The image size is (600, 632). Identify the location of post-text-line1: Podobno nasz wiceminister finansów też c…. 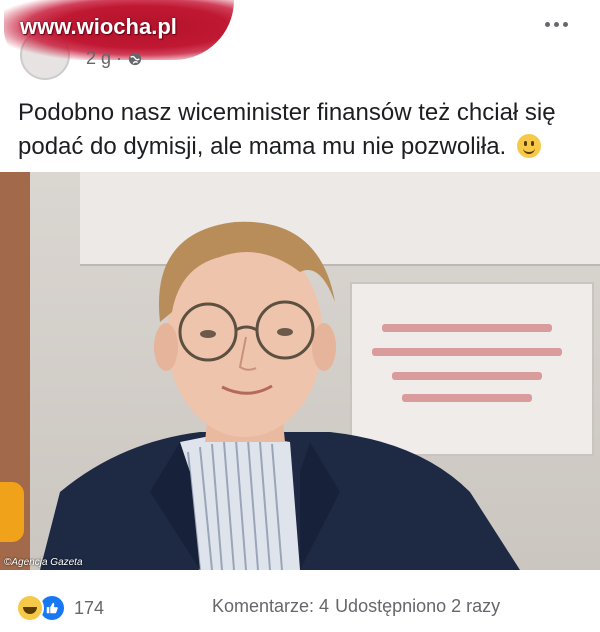
(287, 112).